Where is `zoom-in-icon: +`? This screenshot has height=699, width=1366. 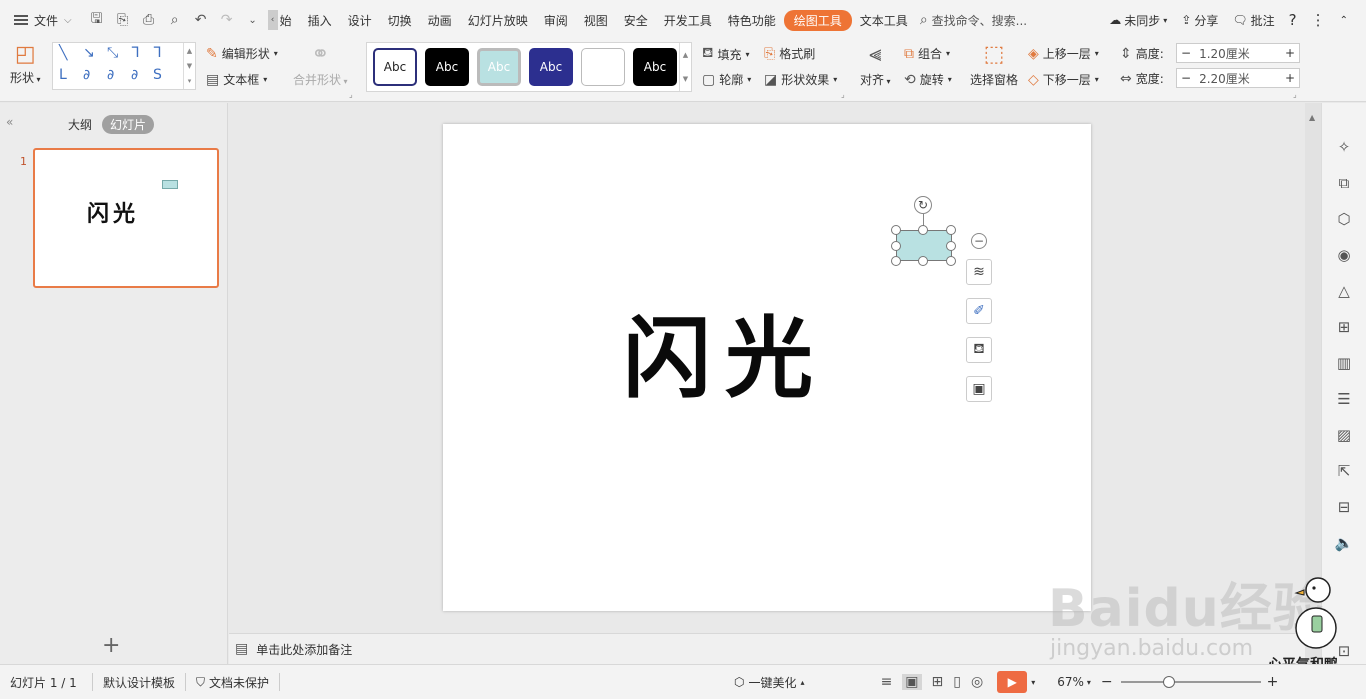
zoom-in-icon: + is located at coordinates (1273, 682).